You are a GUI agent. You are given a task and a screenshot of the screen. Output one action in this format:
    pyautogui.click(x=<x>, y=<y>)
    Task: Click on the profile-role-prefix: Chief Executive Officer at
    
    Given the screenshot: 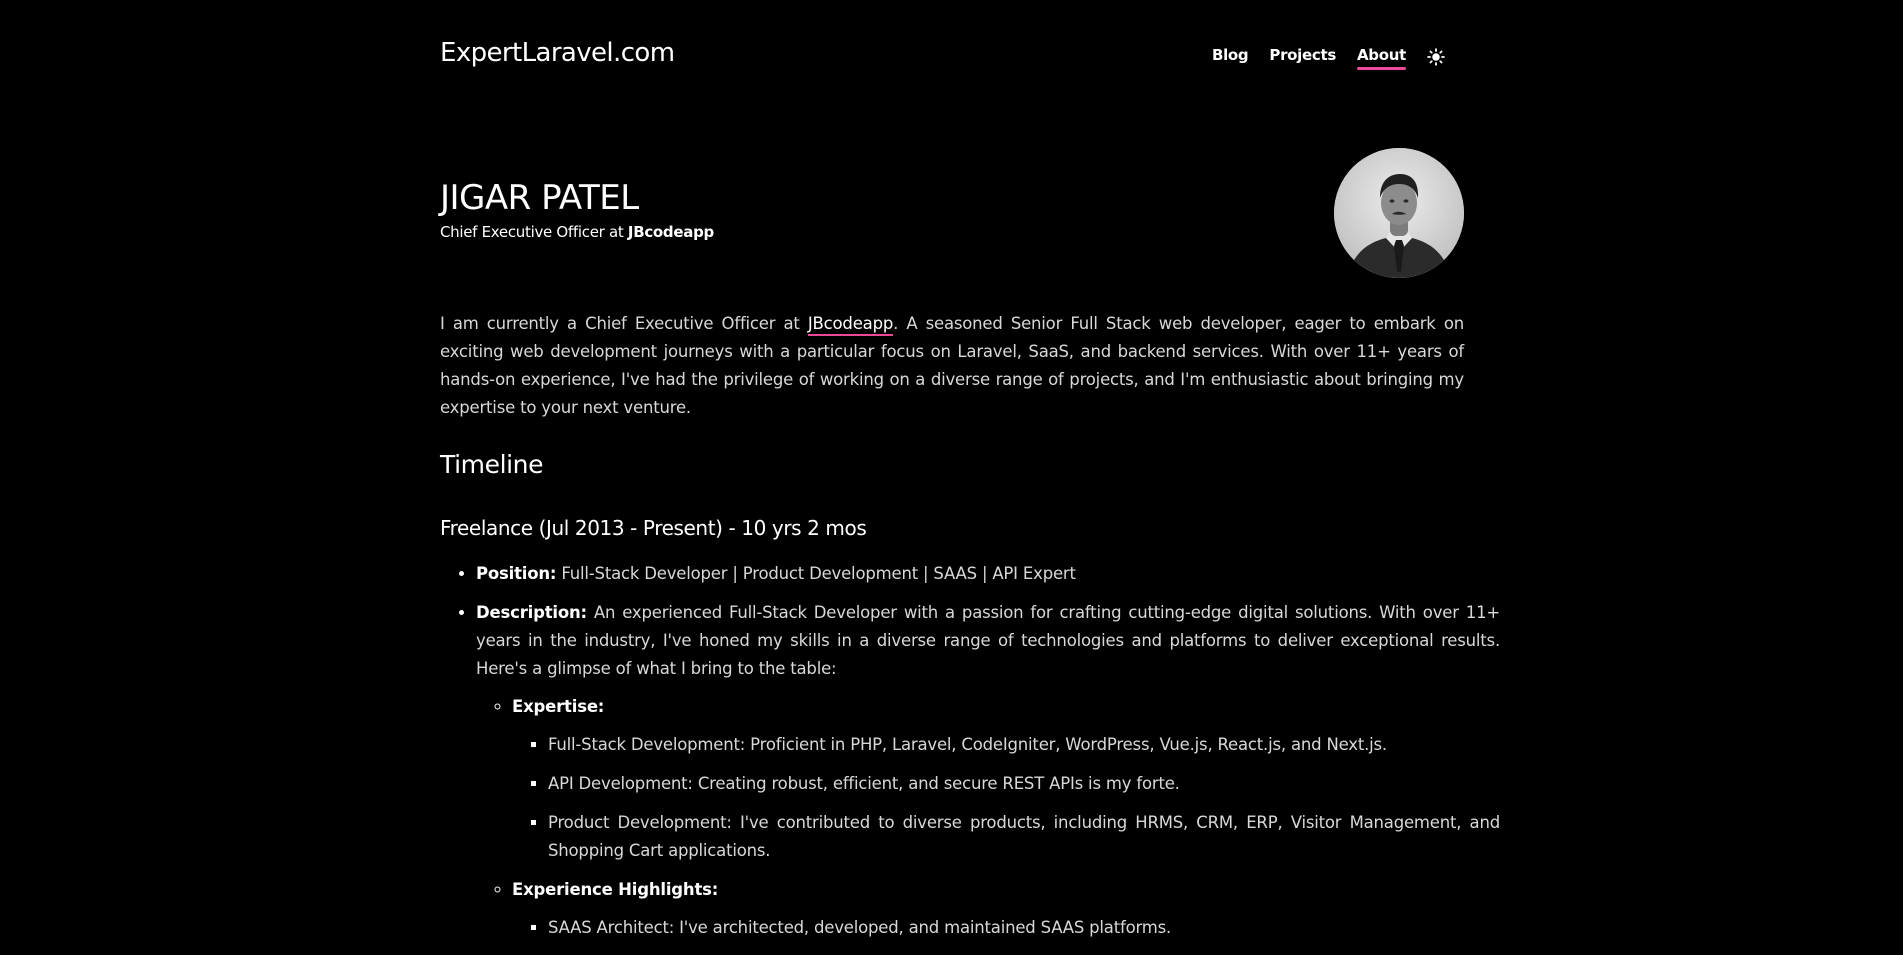 What is the action you would take?
    pyautogui.click(x=532, y=232)
    